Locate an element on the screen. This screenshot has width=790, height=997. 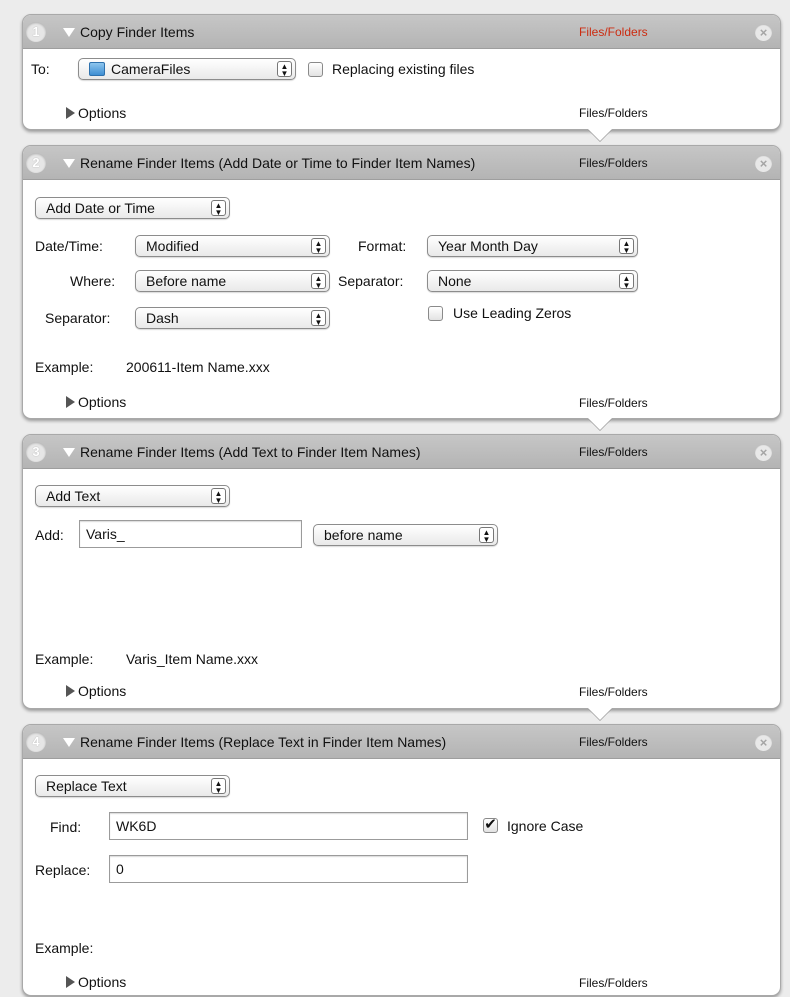
datetime-label: Date/Time: is located at coordinates (69, 246).